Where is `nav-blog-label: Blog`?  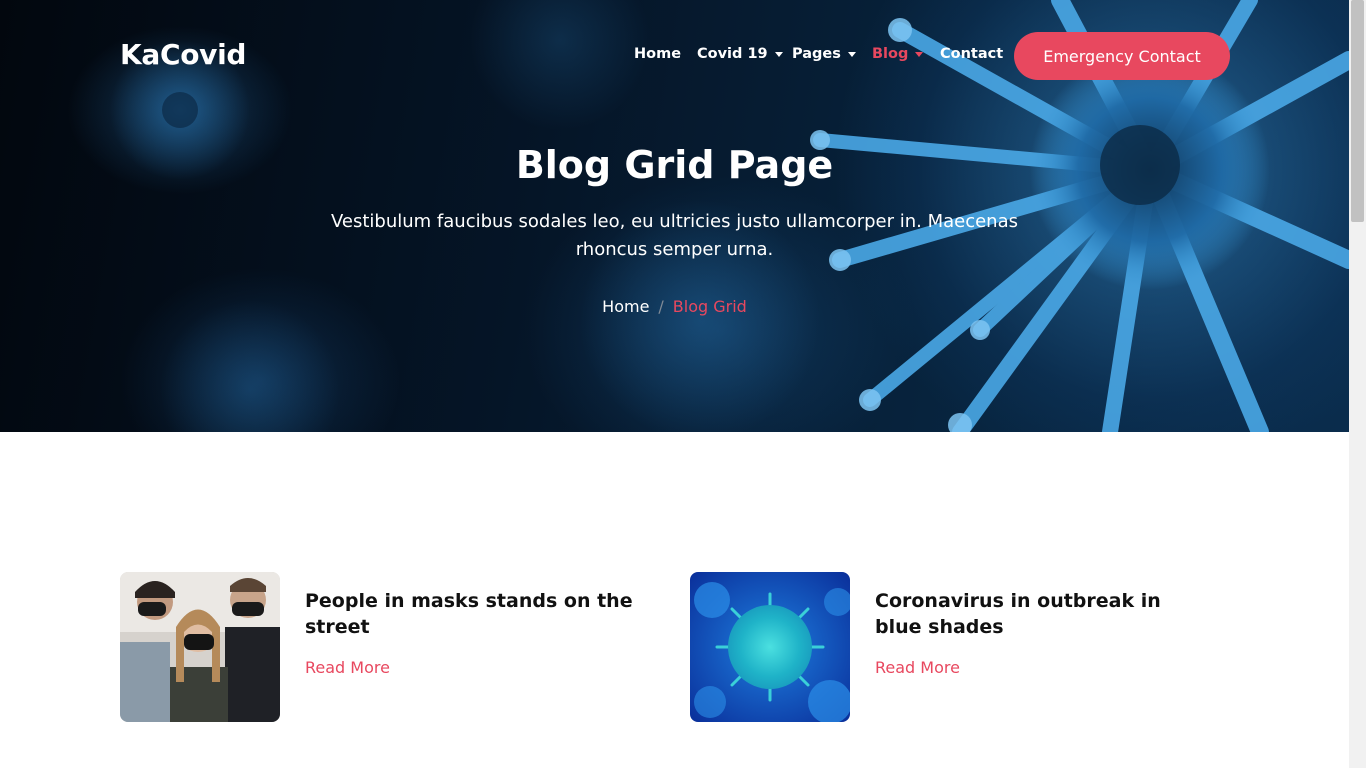 nav-blog-label: Blog is located at coordinates (890, 54).